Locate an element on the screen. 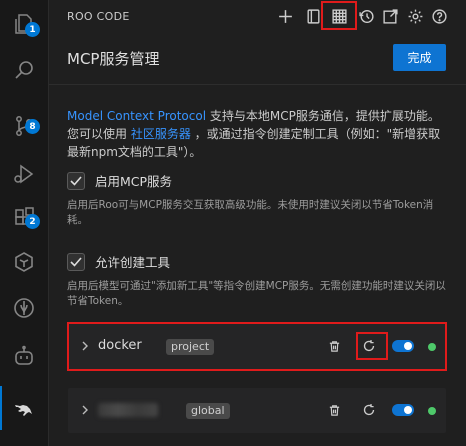 Image resolution: width=466 pixels, height=446 pixels. explorer-badge: 1 is located at coordinates (32, 29).